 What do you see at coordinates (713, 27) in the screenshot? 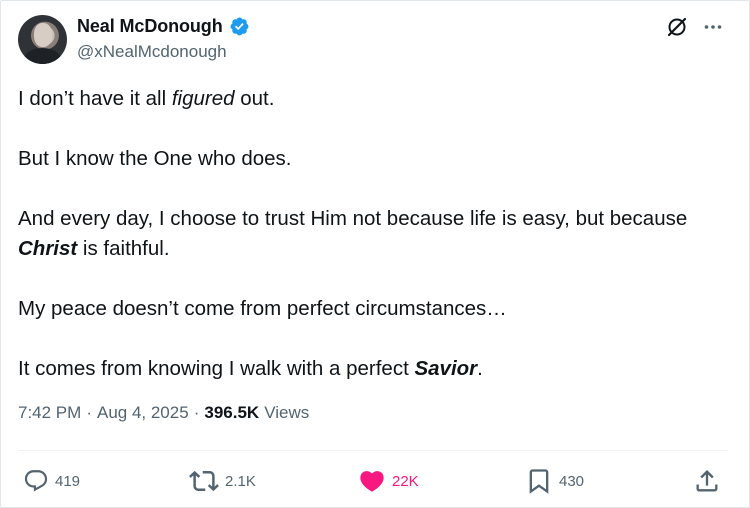
I see `more-icon` at bounding box center [713, 27].